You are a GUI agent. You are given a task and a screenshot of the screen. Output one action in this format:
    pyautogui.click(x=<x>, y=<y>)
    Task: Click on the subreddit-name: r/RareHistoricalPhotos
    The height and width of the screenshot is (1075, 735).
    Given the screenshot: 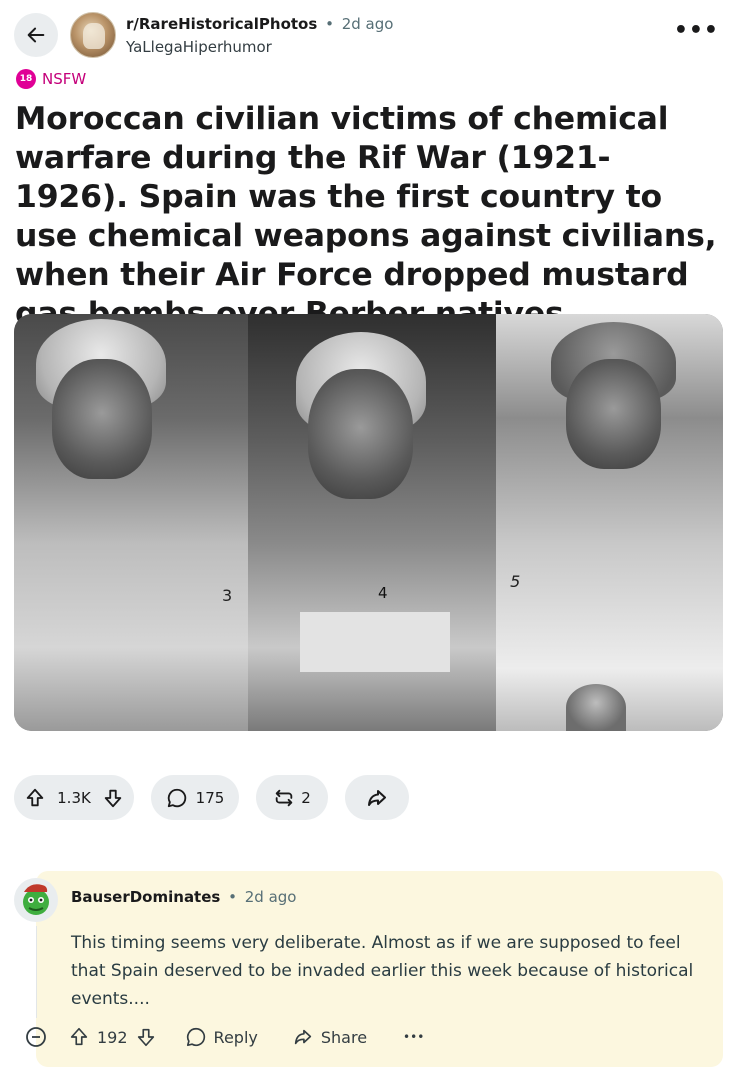 What is the action you would take?
    pyautogui.click(x=221, y=24)
    